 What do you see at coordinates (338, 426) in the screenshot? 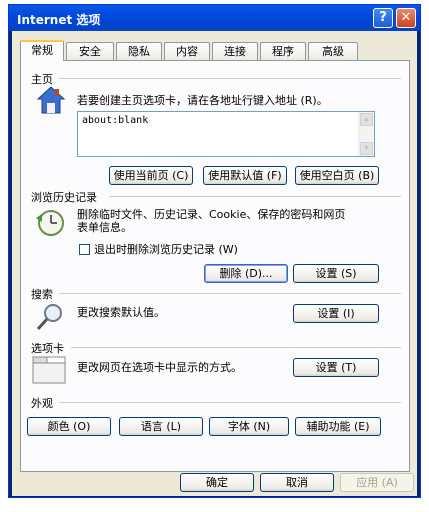
I see `accessibility-button: 辅助功能 (E)` at bounding box center [338, 426].